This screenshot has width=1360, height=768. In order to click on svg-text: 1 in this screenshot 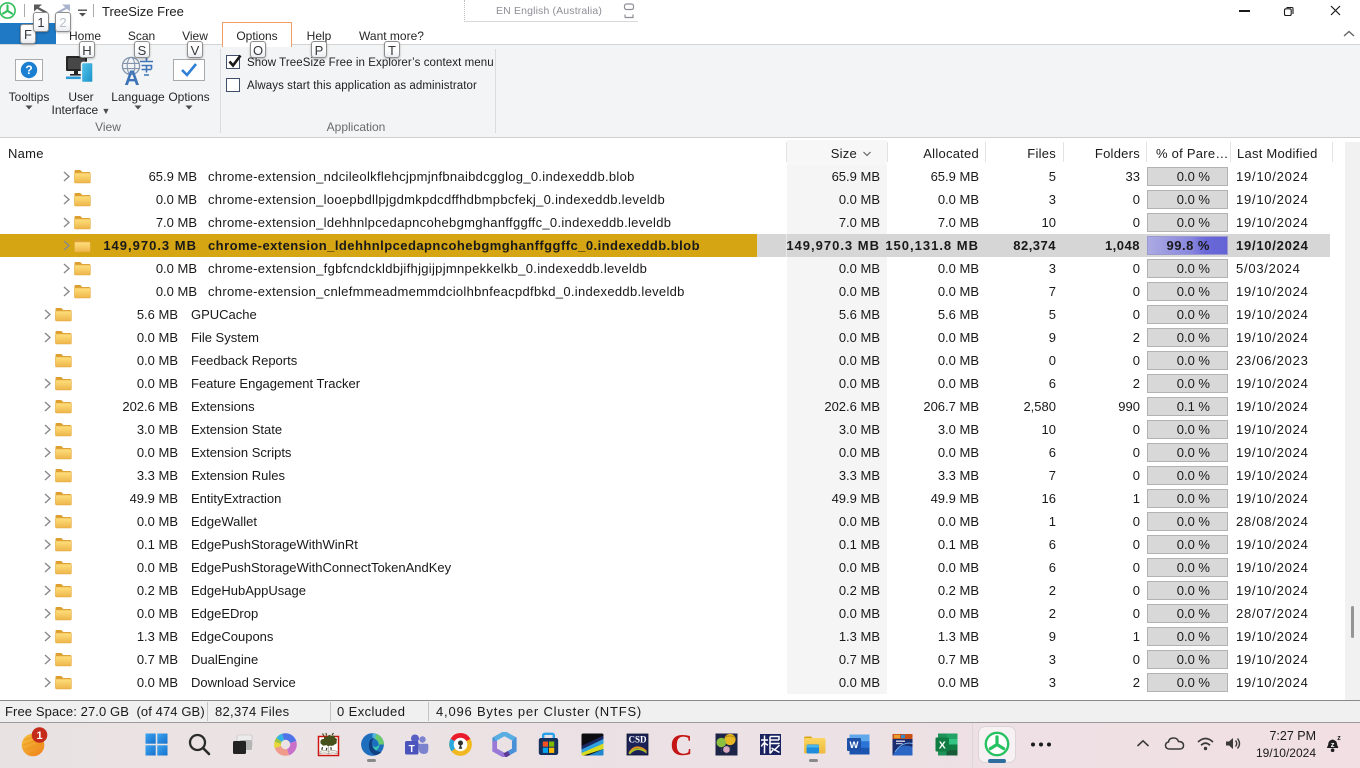, I will do `click(39, 736)`.